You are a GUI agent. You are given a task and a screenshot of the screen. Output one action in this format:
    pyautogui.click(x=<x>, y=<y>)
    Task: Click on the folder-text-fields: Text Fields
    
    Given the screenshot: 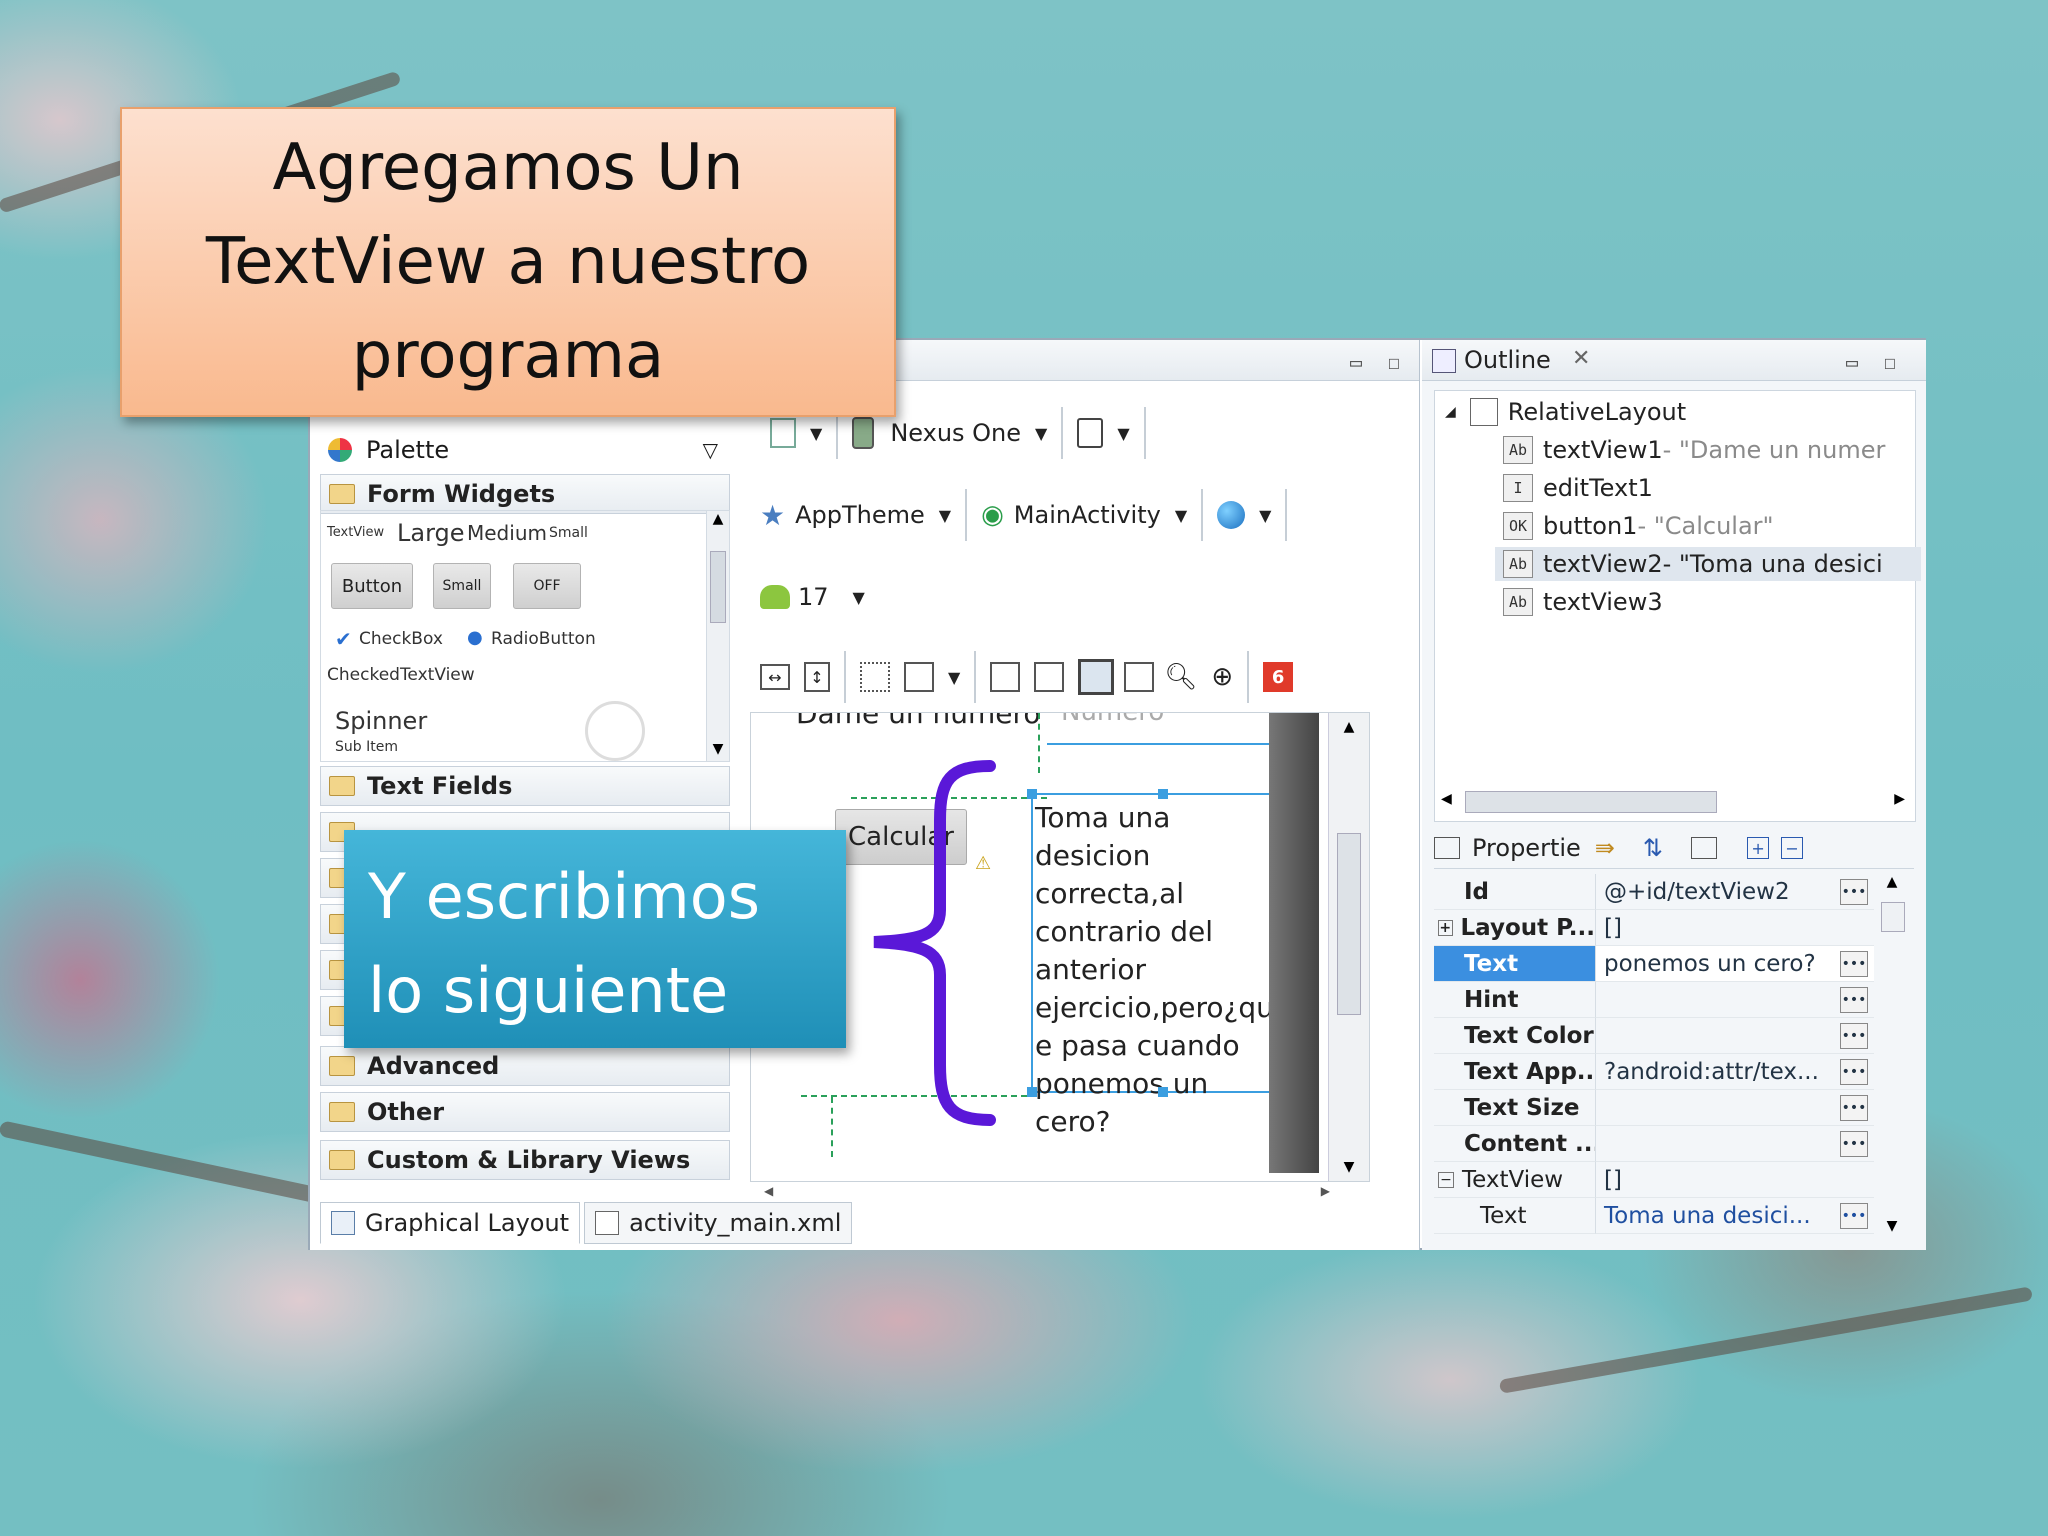 What is the action you would take?
    pyautogui.click(x=525, y=786)
    